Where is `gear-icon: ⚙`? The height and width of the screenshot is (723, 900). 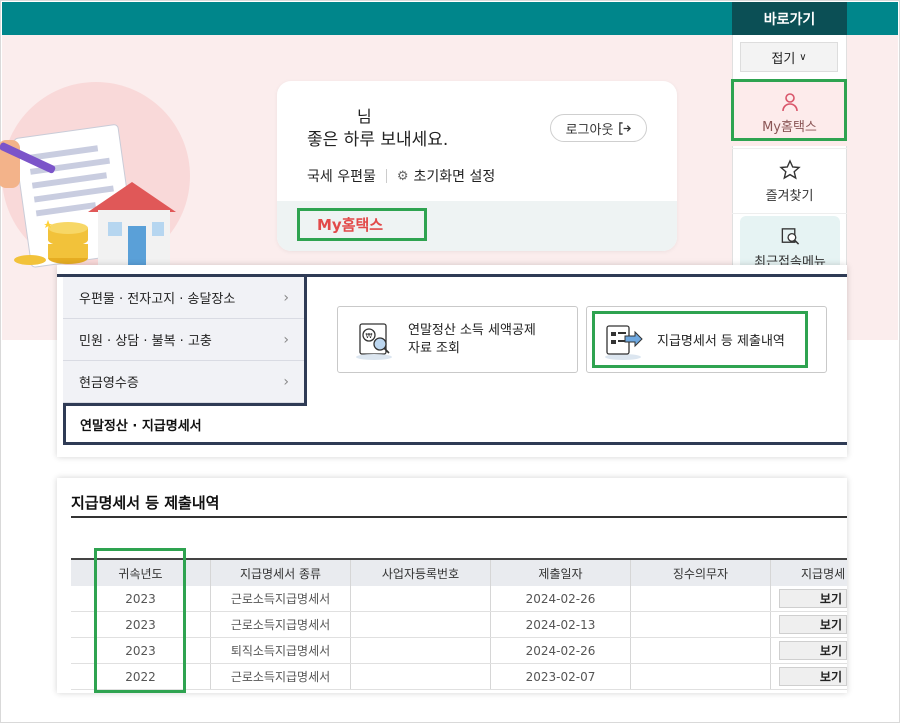 gear-icon: ⚙ is located at coordinates (402, 176).